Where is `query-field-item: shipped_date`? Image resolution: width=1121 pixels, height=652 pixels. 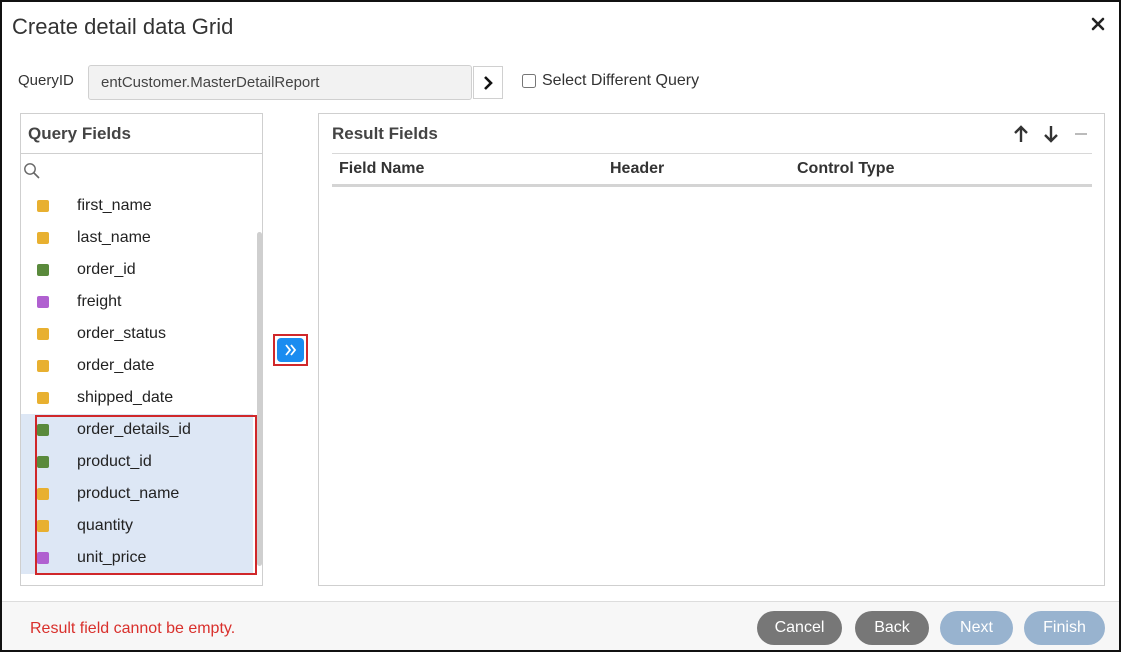
query-field-item: shipped_date is located at coordinates (137, 398).